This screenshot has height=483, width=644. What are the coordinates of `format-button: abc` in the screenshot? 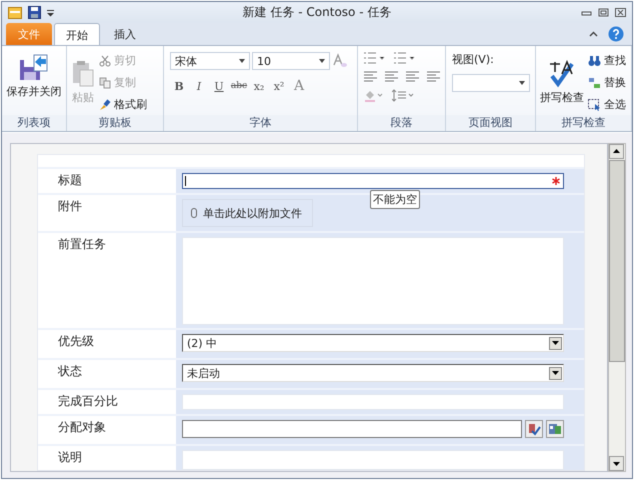 It's located at (239, 86).